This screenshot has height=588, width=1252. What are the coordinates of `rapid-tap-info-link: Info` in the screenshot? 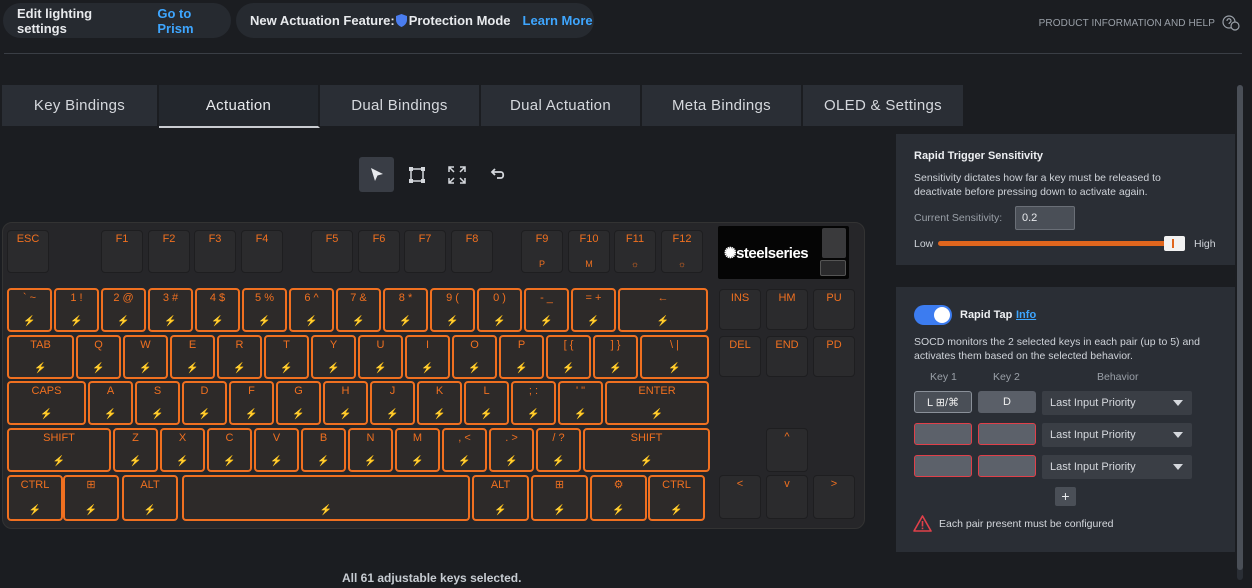 It's located at (1026, 315).